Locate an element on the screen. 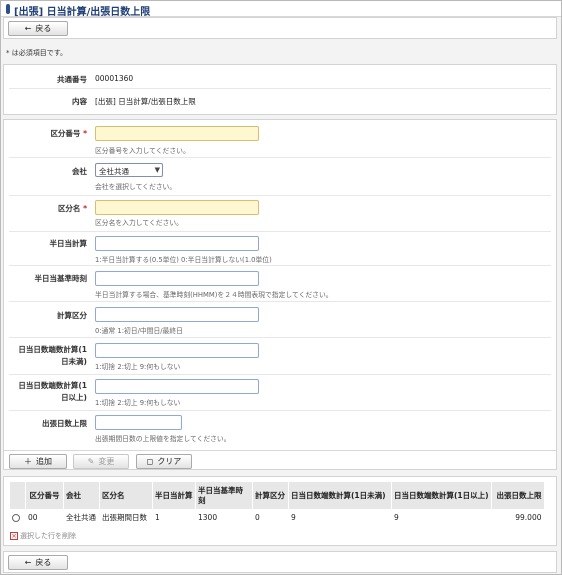 This screenshot has height=575, width=562. round-over-input is located at coordinates (177, 386).